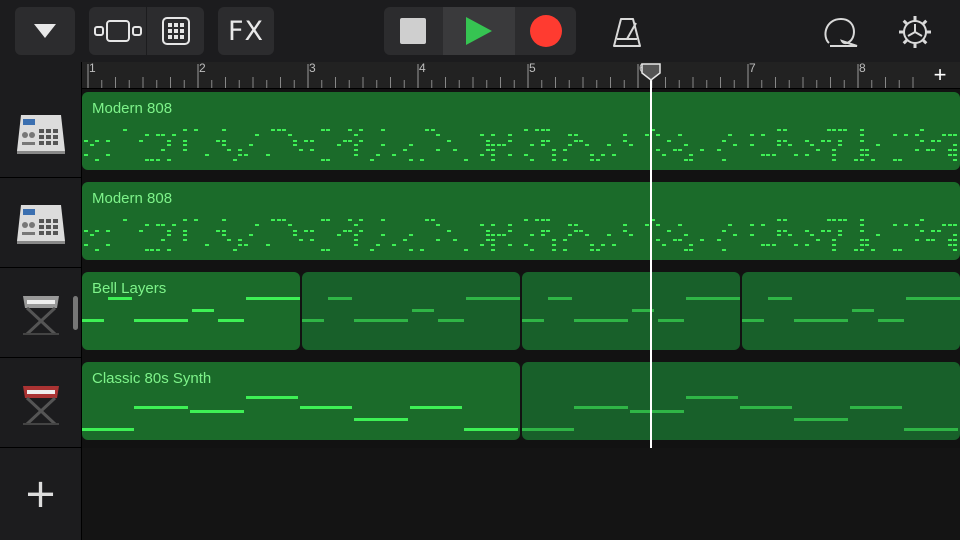 This screenshot has height=540, width=960. I want to click on add-track-label: +, so click(40, 494).